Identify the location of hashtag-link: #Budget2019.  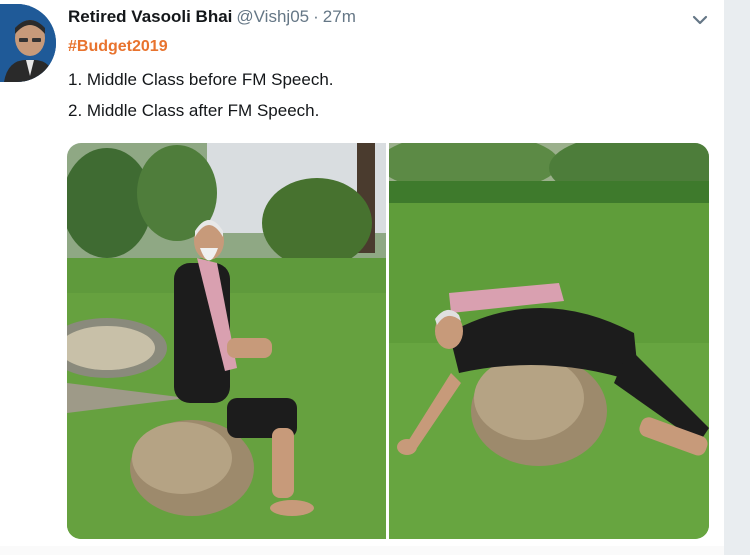
(118, 47).